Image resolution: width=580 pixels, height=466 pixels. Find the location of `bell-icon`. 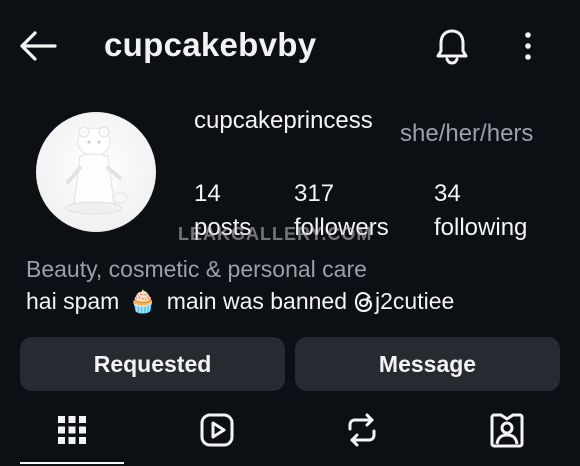

bell-icon is located at coordinates (452, 47).